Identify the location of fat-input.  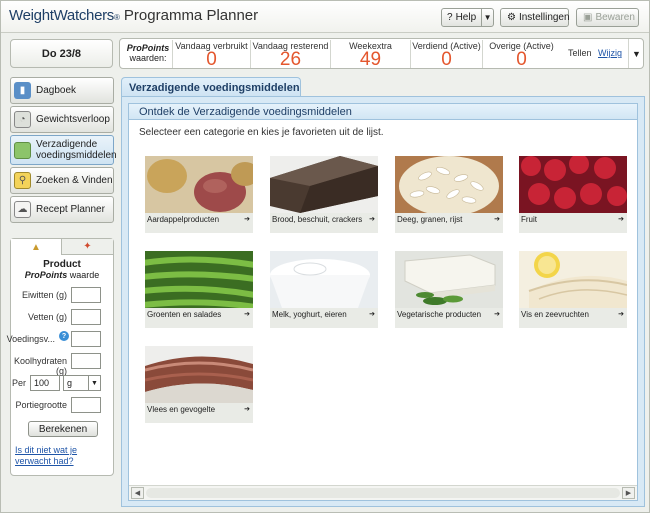
(86, 317).